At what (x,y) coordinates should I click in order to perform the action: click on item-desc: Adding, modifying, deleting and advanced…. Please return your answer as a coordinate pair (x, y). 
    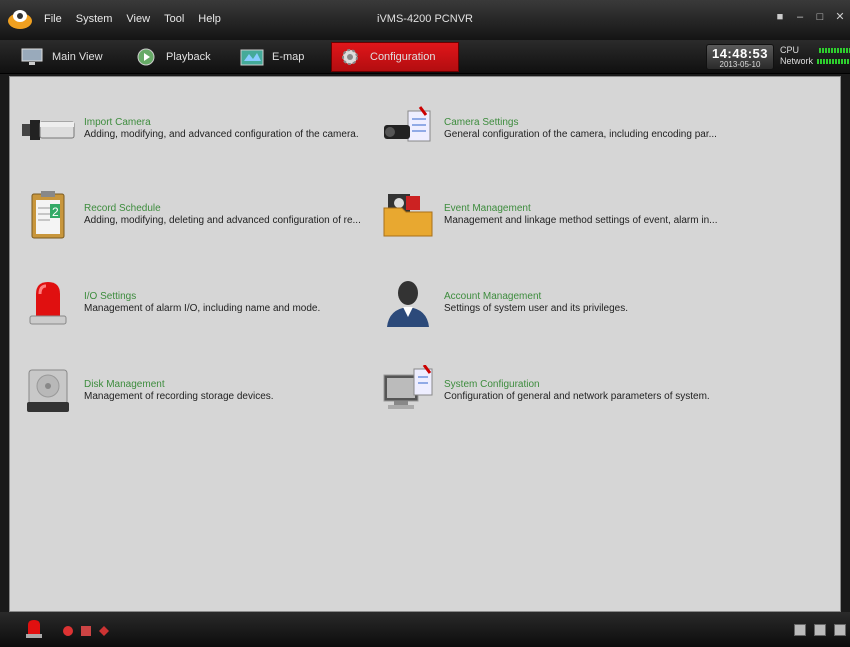
    Looking at the image, I should click on (222, 220).